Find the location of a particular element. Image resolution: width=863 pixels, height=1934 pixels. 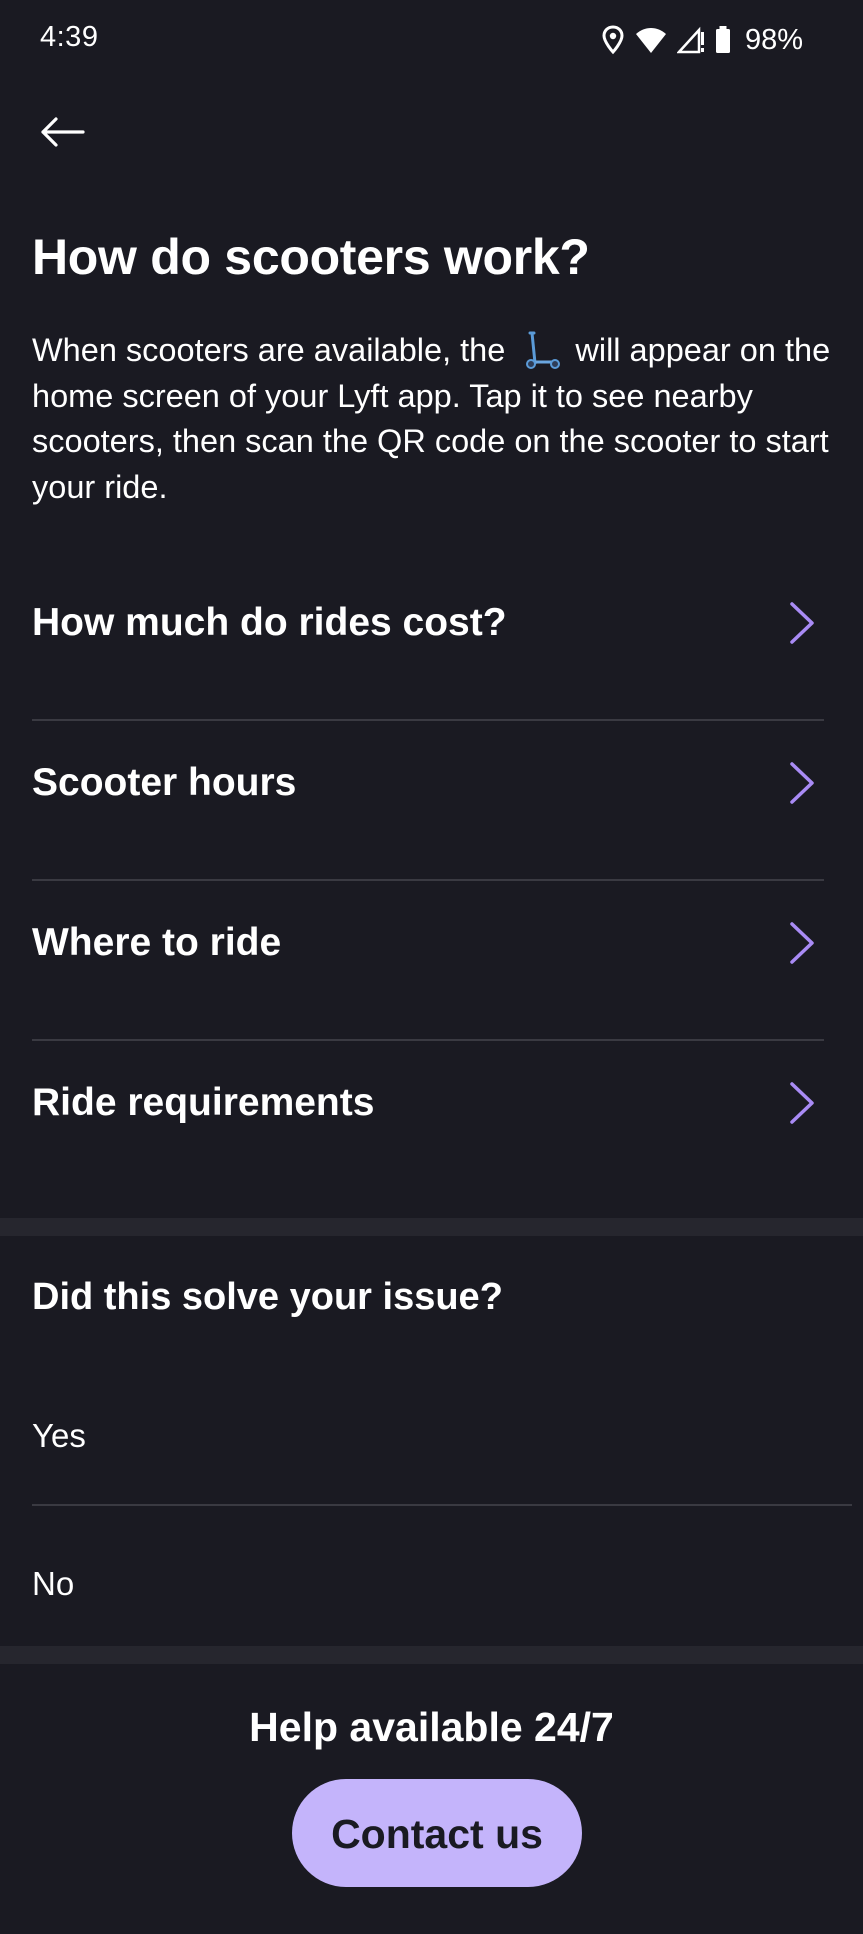

status-bar: 4:39 98% is located at coordinates (431, 40).